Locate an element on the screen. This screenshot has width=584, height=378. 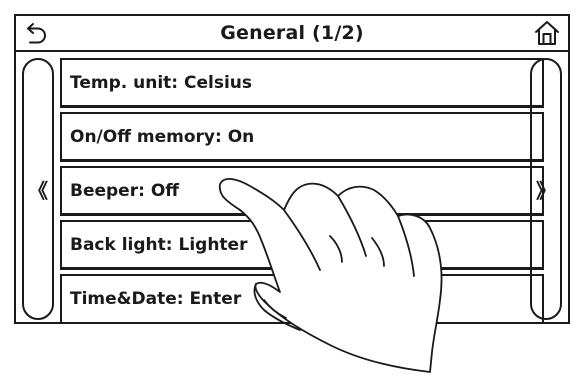
home-icon is located at coordinates (547, 33).